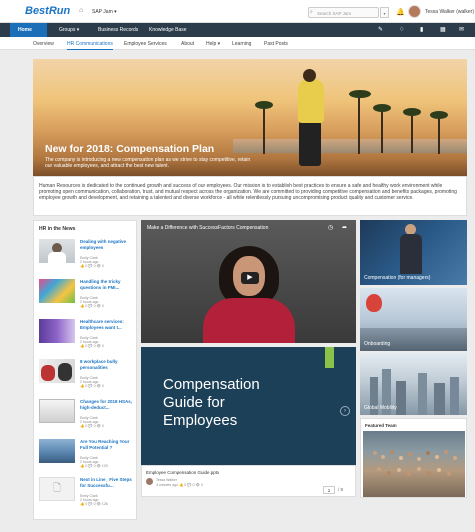 This screenshot has width=475, height=532. I want to click on tile-compensation: Compensation (for managers), so click(413, 252).